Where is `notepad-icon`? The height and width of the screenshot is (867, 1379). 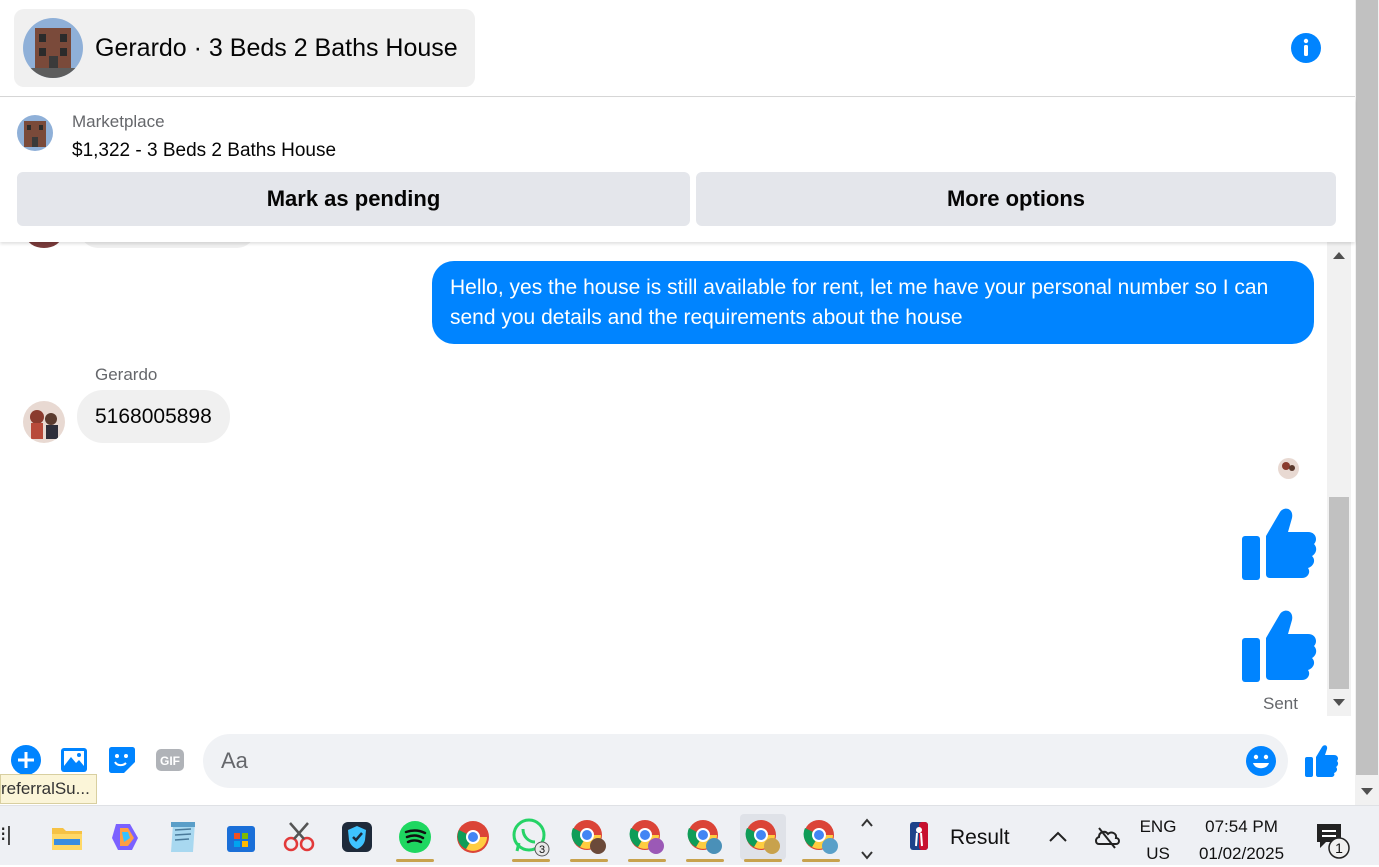
notepad-icon is located at coordinates (183, 837).